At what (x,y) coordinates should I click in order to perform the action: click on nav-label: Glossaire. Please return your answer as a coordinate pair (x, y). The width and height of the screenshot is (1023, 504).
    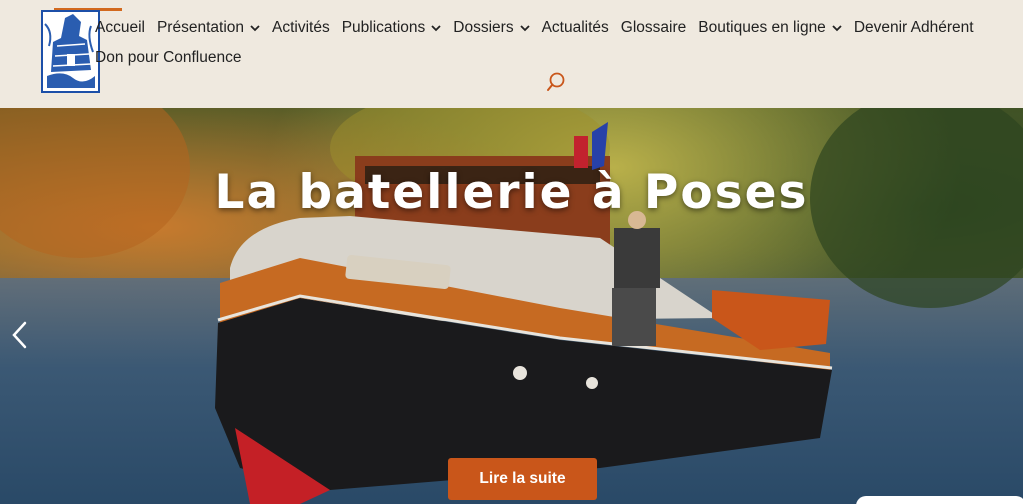
    Looking at the image, I should click on (653, 27).